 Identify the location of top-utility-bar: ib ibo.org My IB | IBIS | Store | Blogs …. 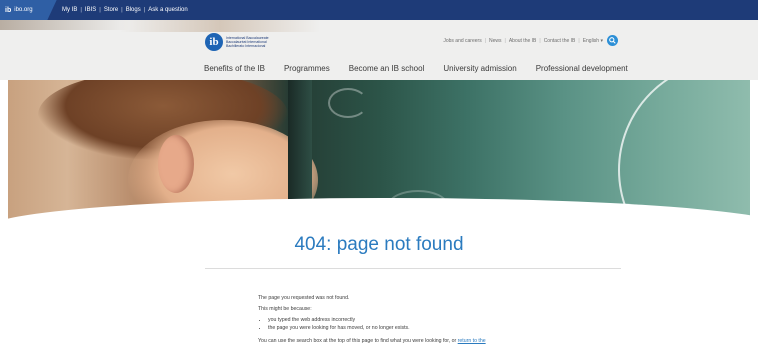
(379, 10).